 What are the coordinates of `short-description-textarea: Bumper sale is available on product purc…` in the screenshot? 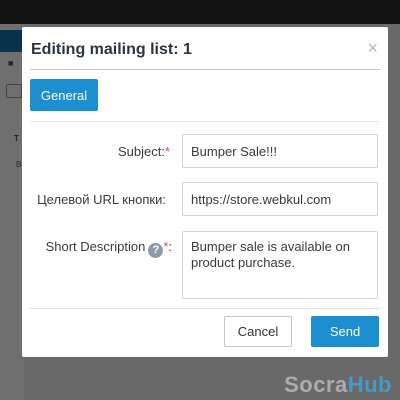 It's located at (280, 265).